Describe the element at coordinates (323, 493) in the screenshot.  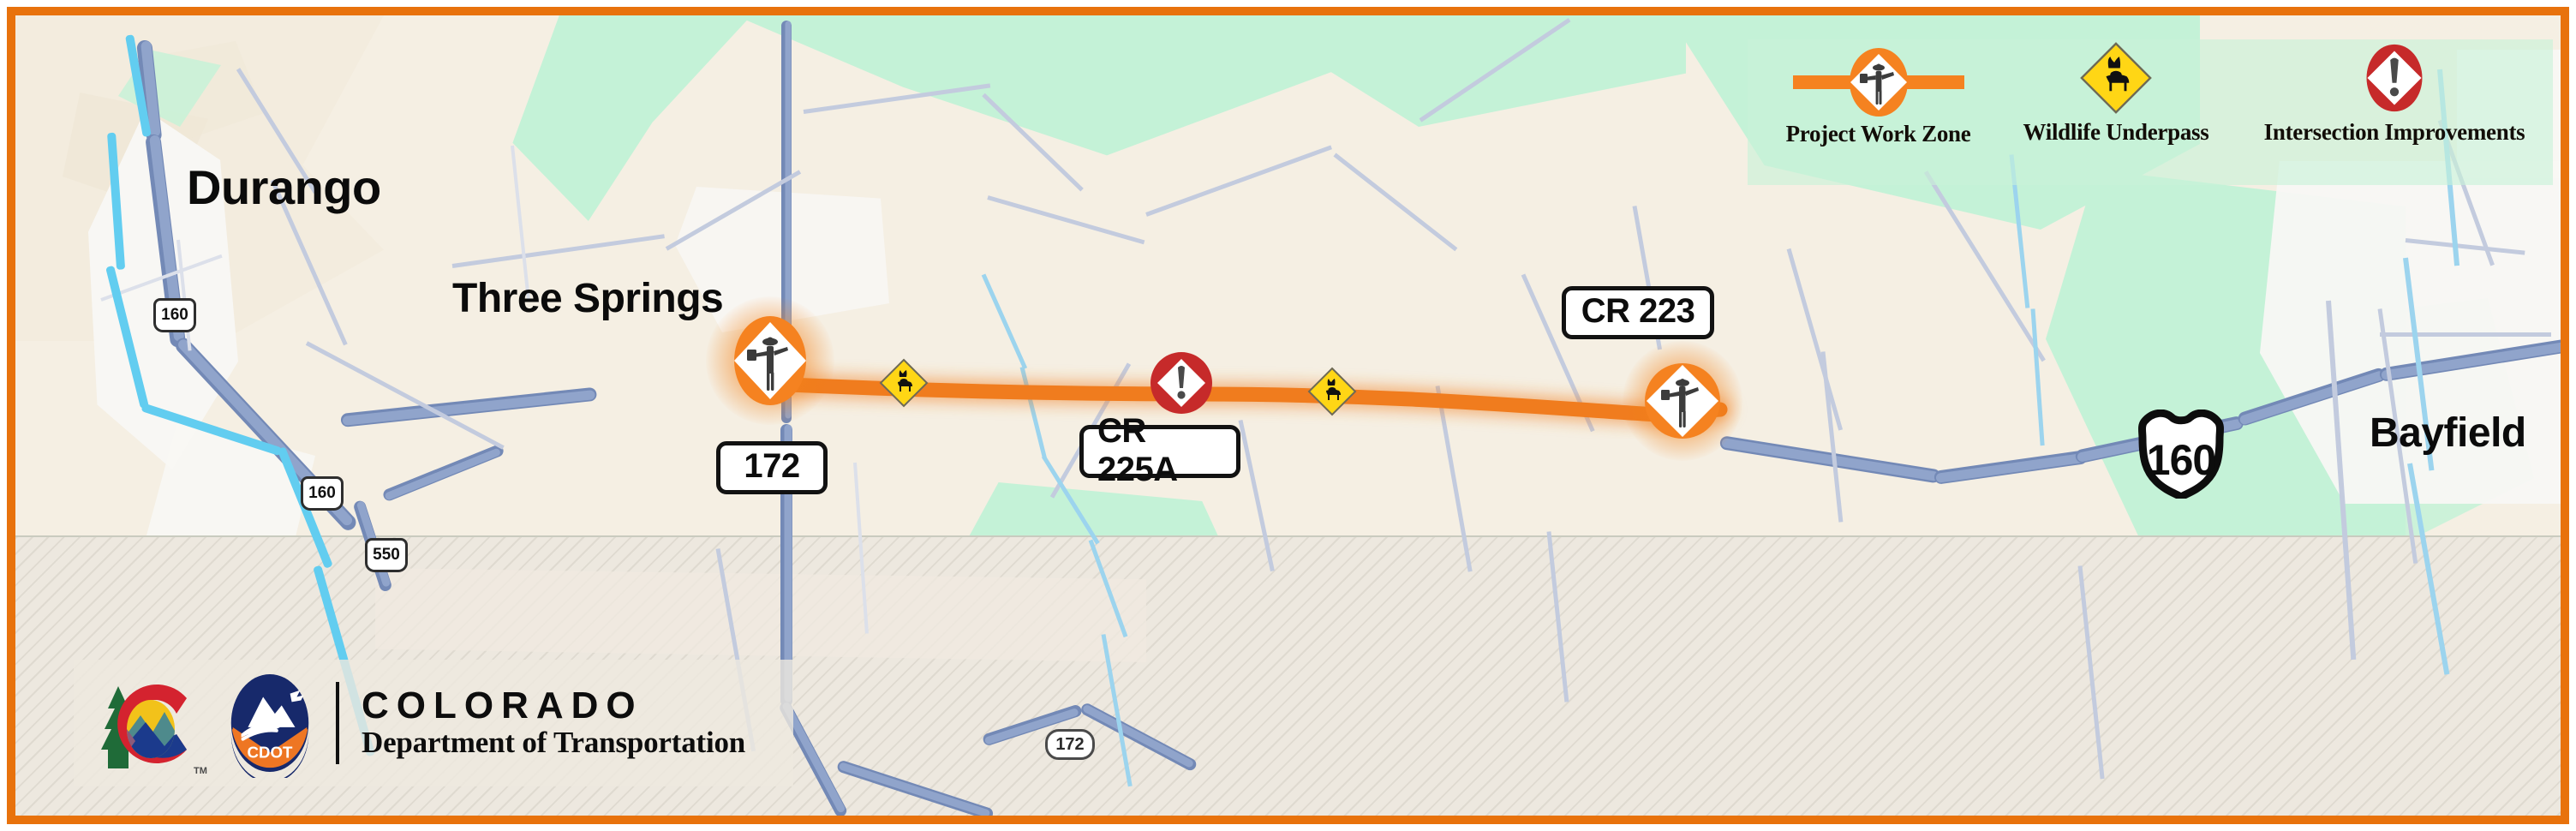
I see `us-shield-160-south: 160` at that location.